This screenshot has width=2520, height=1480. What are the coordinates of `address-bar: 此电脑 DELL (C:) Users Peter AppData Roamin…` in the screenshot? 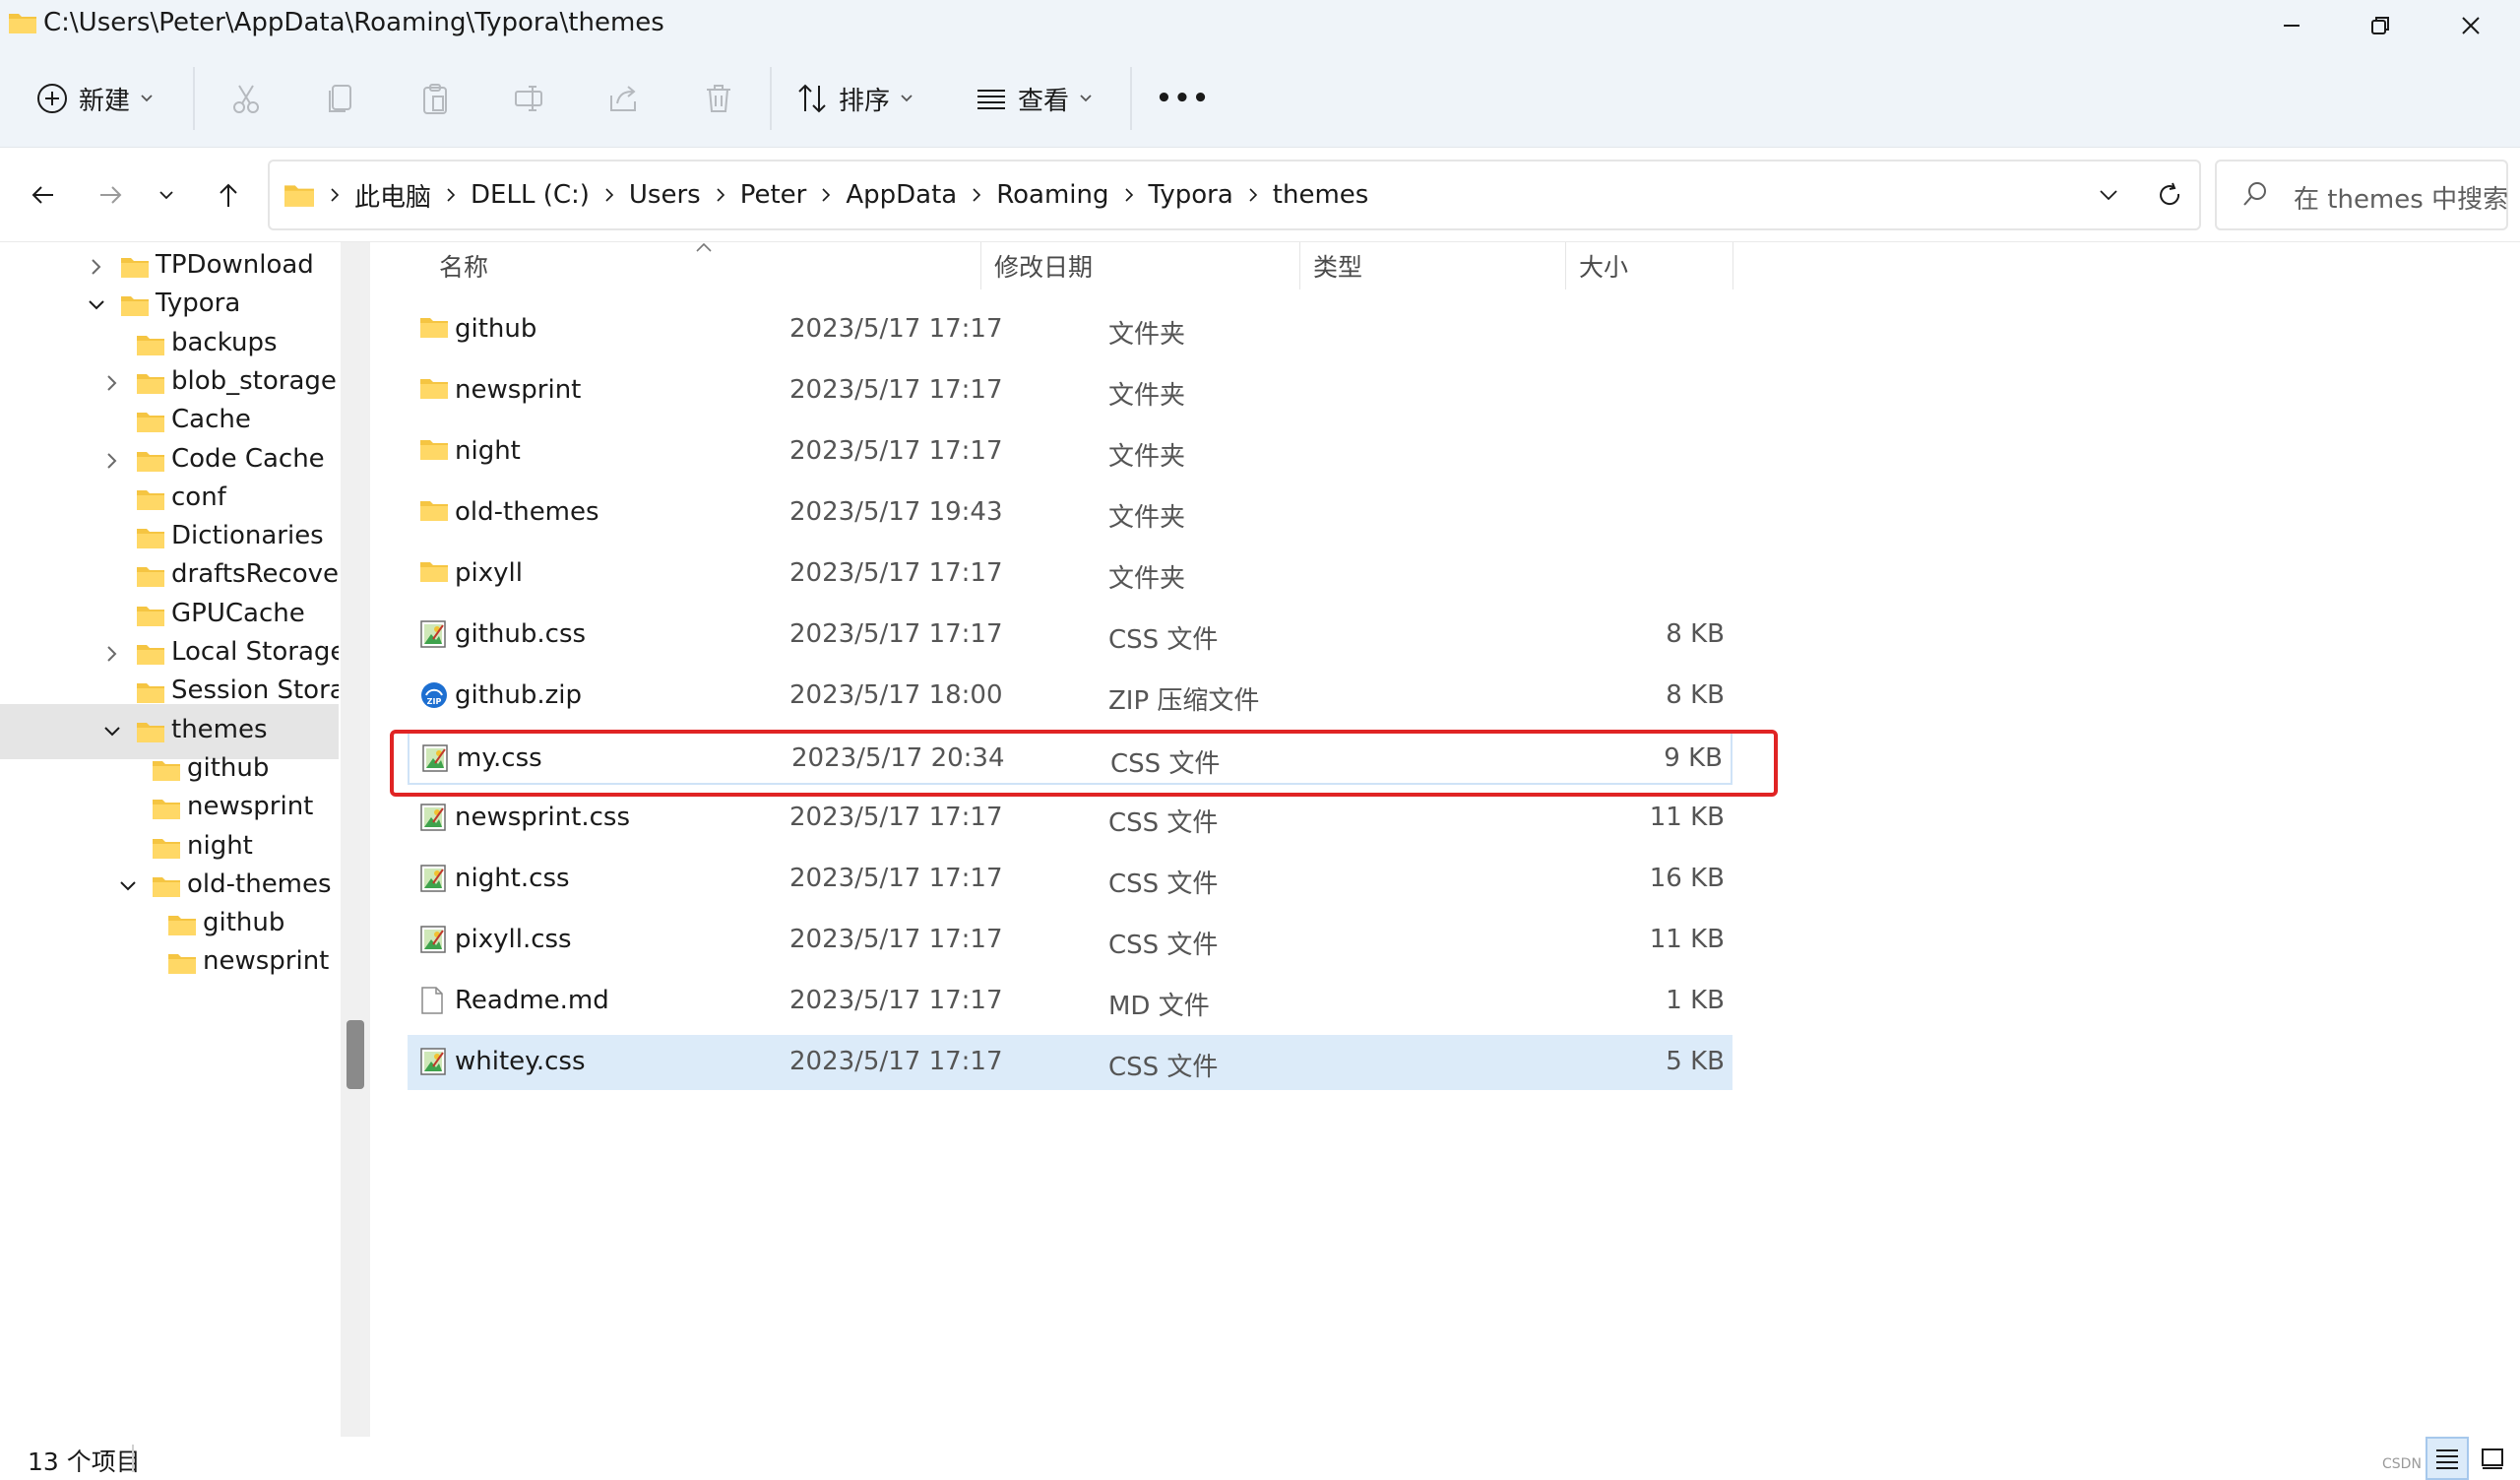 It's located at (1234, 195).